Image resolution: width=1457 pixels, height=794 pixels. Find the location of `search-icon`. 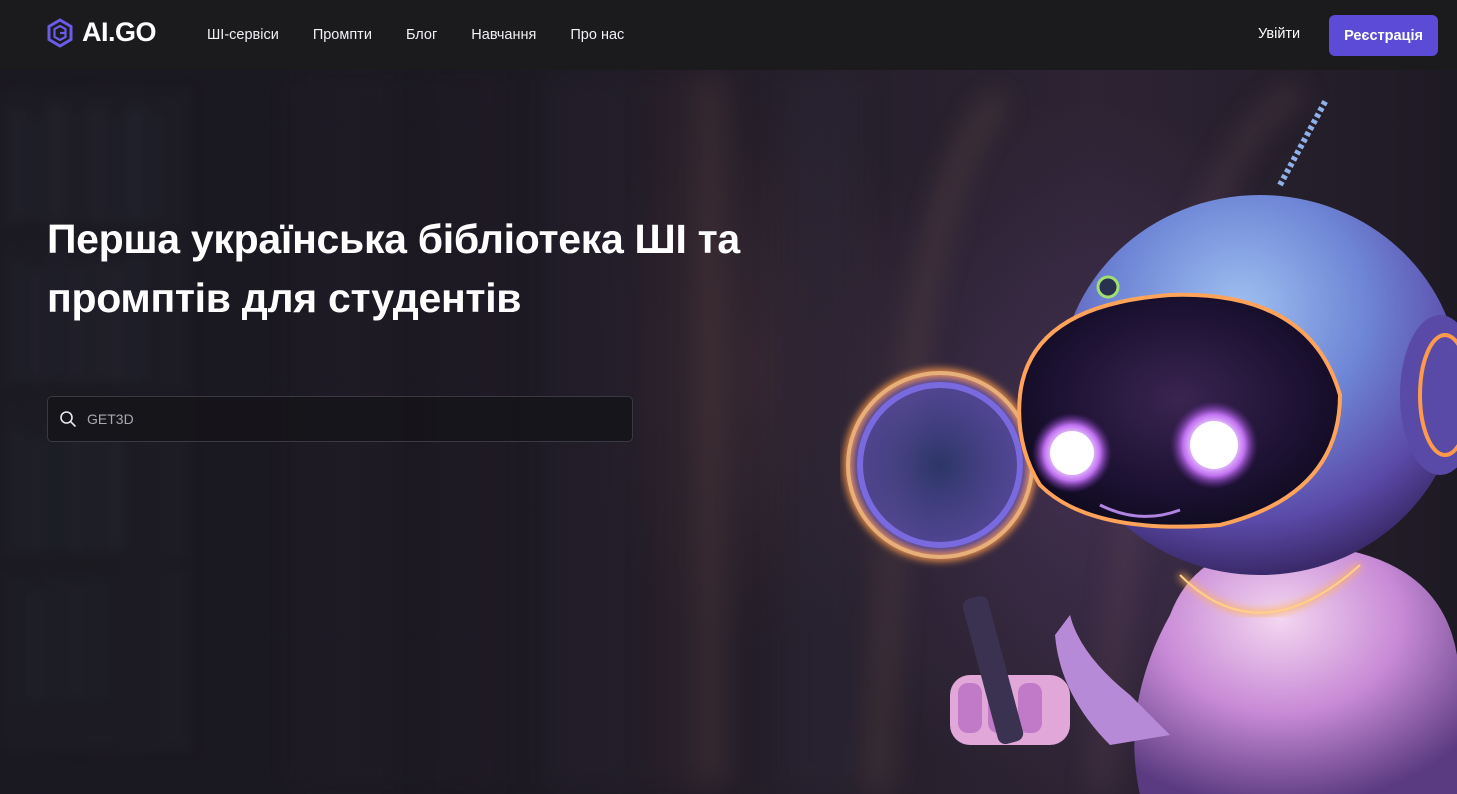

search-icon is located at coordinates (67, 419).